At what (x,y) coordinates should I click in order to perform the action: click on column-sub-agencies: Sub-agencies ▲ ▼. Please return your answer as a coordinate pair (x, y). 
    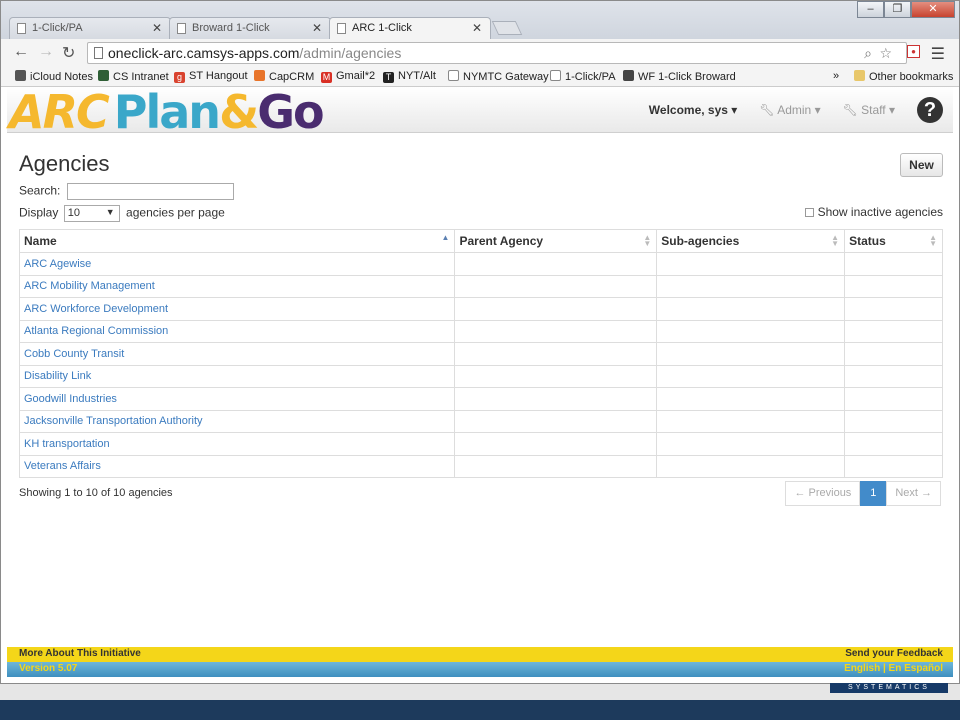
    Looking at the image, I should click on (751, 241).